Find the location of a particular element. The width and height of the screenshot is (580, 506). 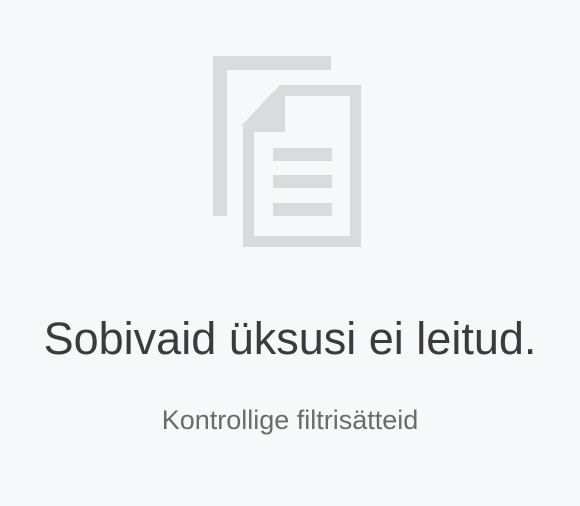

documents-icon is located at coordinates (287, 151).